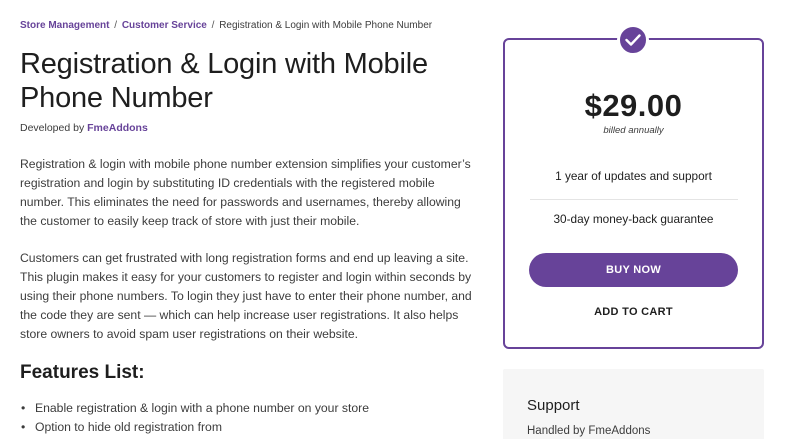 This screenshot has height=439, width=800. I want to click on developed-by-label: Developed by, so click(52, 128).